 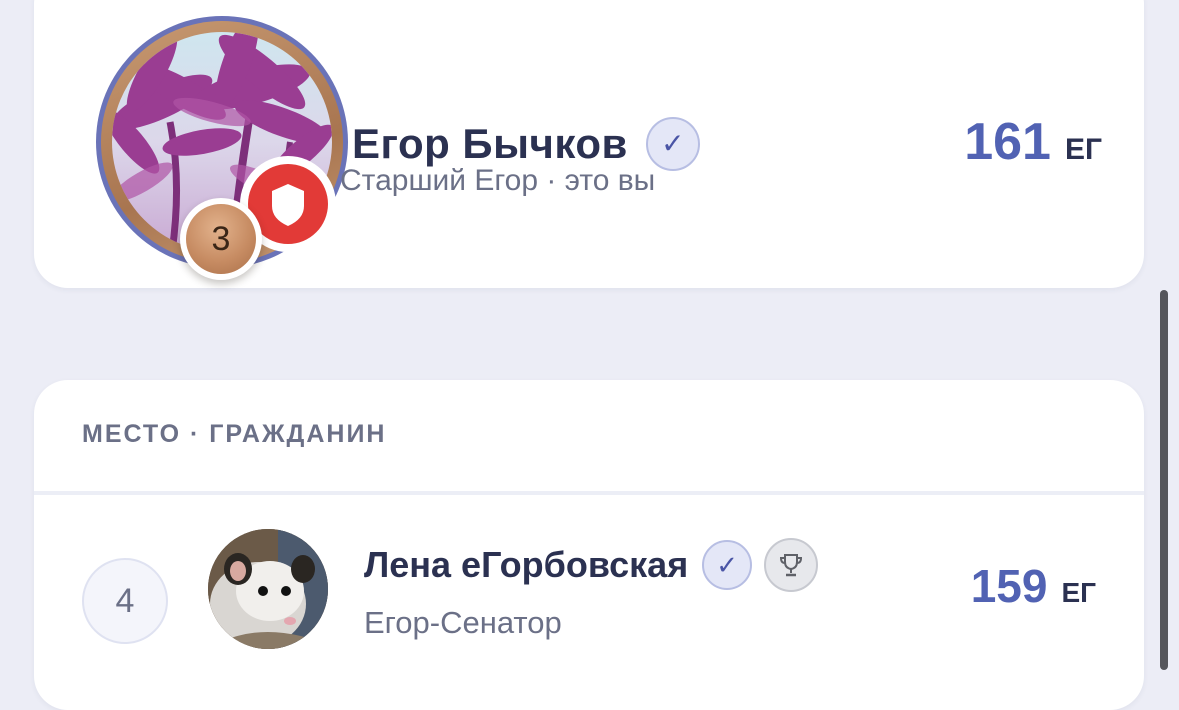 What do you see at coordinates (234, 434) in the screenshot?
I see `leaderboard-header: МЕСТО · ГРАЖДАНИН` at bounding box center [234, 434].